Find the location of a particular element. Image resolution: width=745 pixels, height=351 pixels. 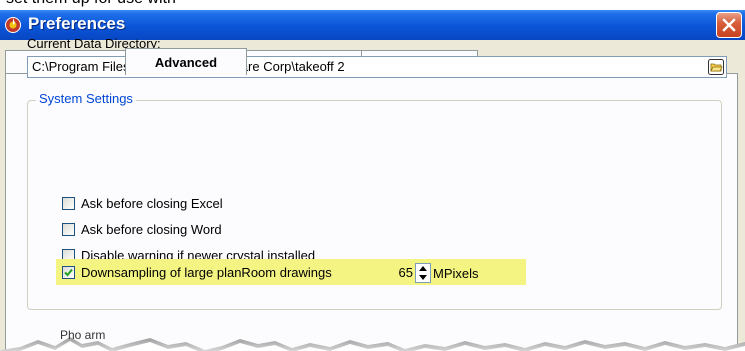

option-ask-close-excel: Ask before closing Excel is located at coordinates (142, 203).